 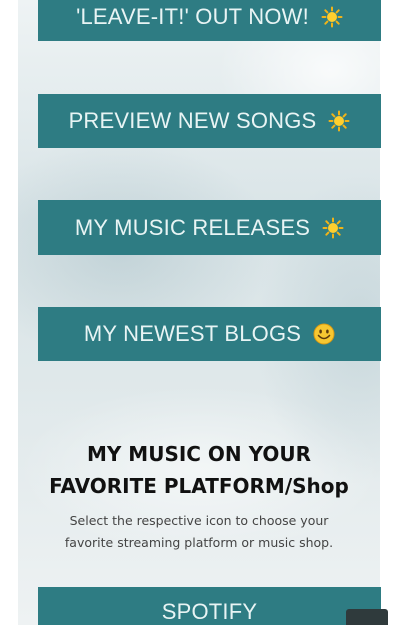 What do you see at coordinates (192, 16) in the screenshot?
I see `button-label: 'LEAVE-IT!' OUT NOW!` at bounding box center [192, 16].